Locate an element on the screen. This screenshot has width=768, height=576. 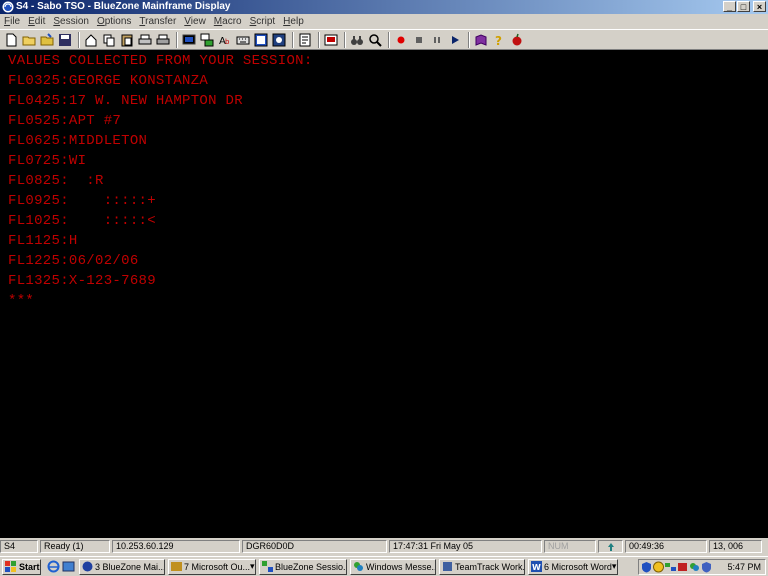
display-icon is located at coordinates (189, 40).